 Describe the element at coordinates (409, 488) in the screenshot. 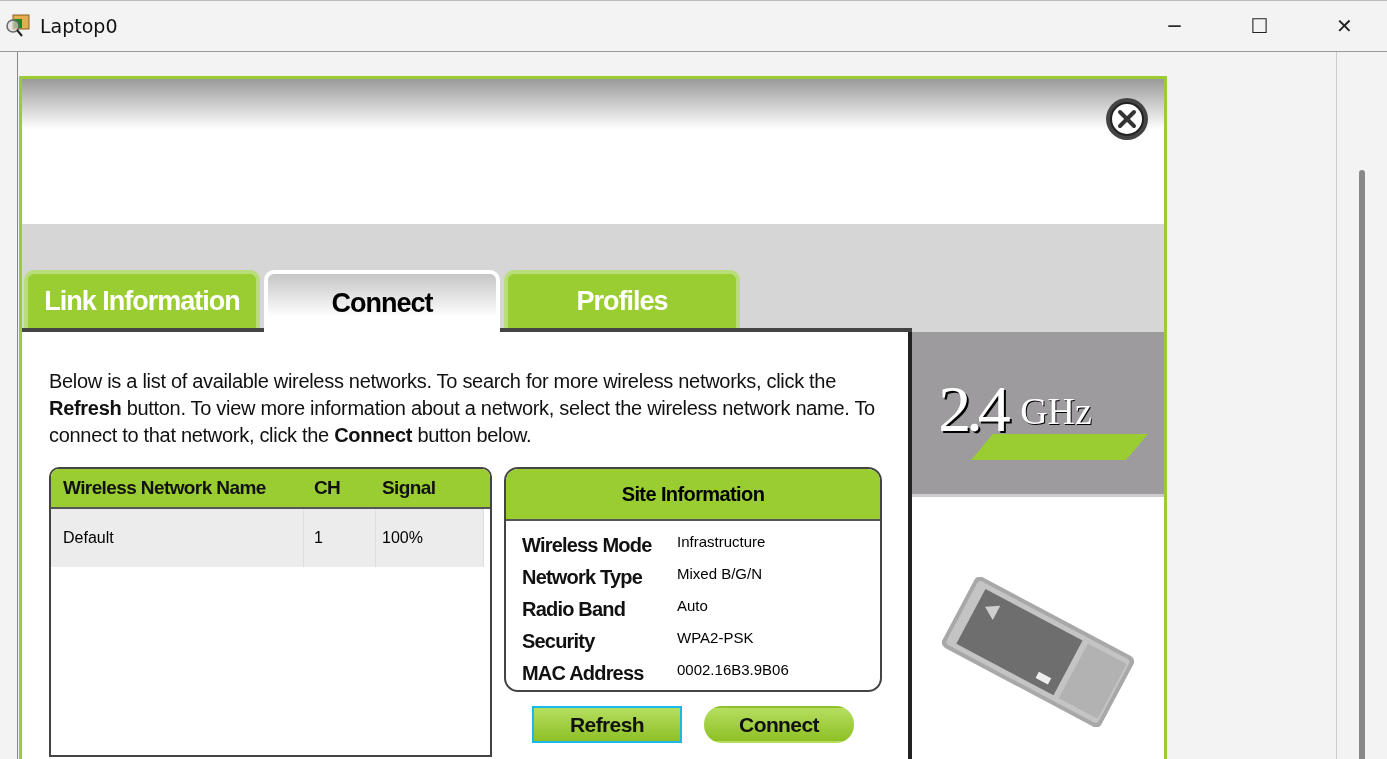

I see `column-header: Signal` at that location.